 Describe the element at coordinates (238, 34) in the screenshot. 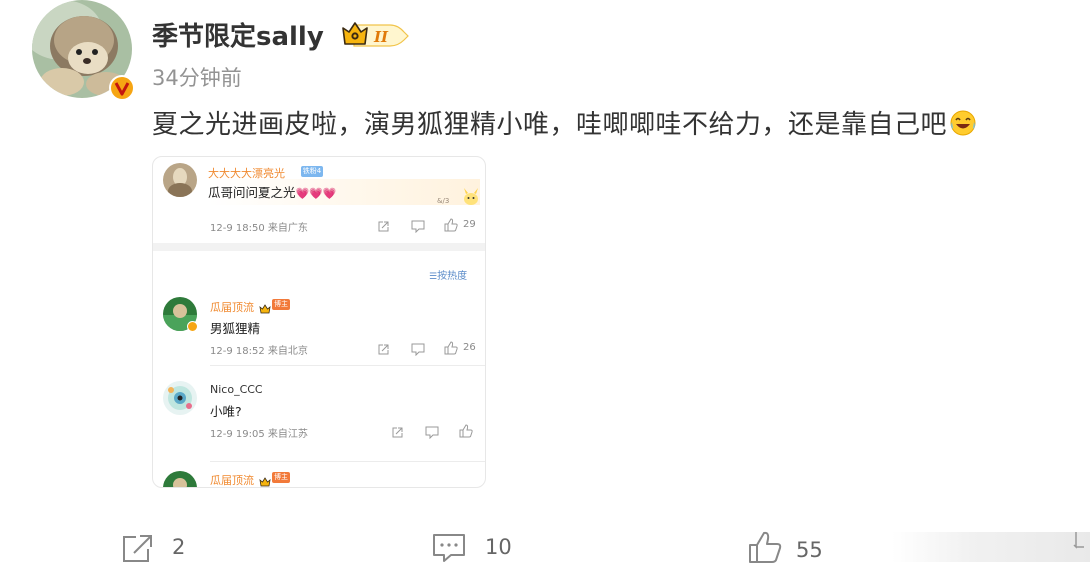

I see `author-name: 季节限定sally` at that location.